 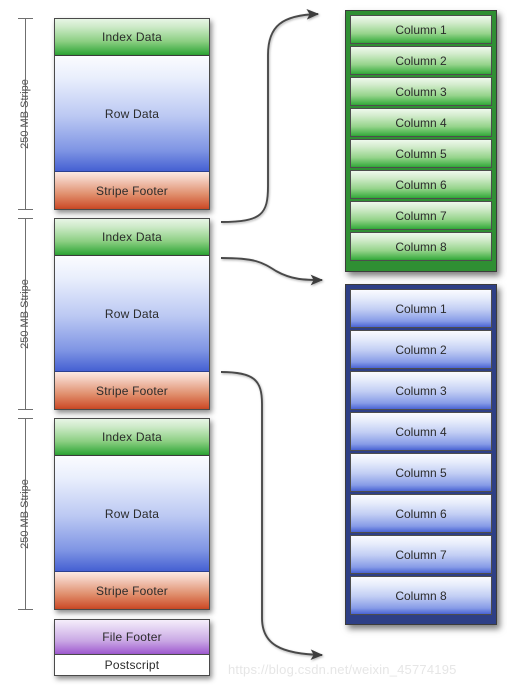 I want to click on stripe-bracket-2: 250 MB Stripe, so click(x=25, y=314).